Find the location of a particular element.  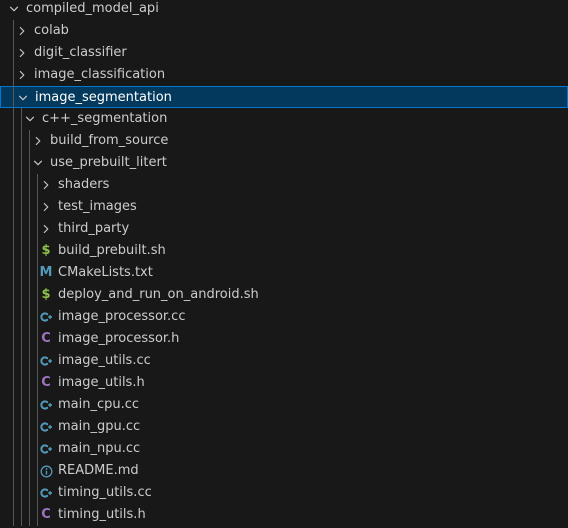

item-label: main_cpu.cc is located at coordinates (99, 404).